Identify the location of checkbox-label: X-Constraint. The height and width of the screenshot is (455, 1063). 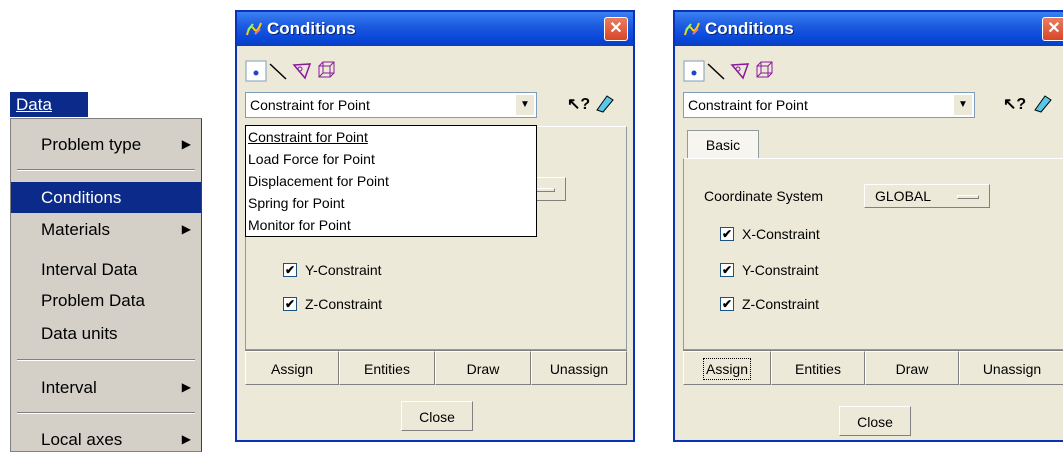
(781, 234).